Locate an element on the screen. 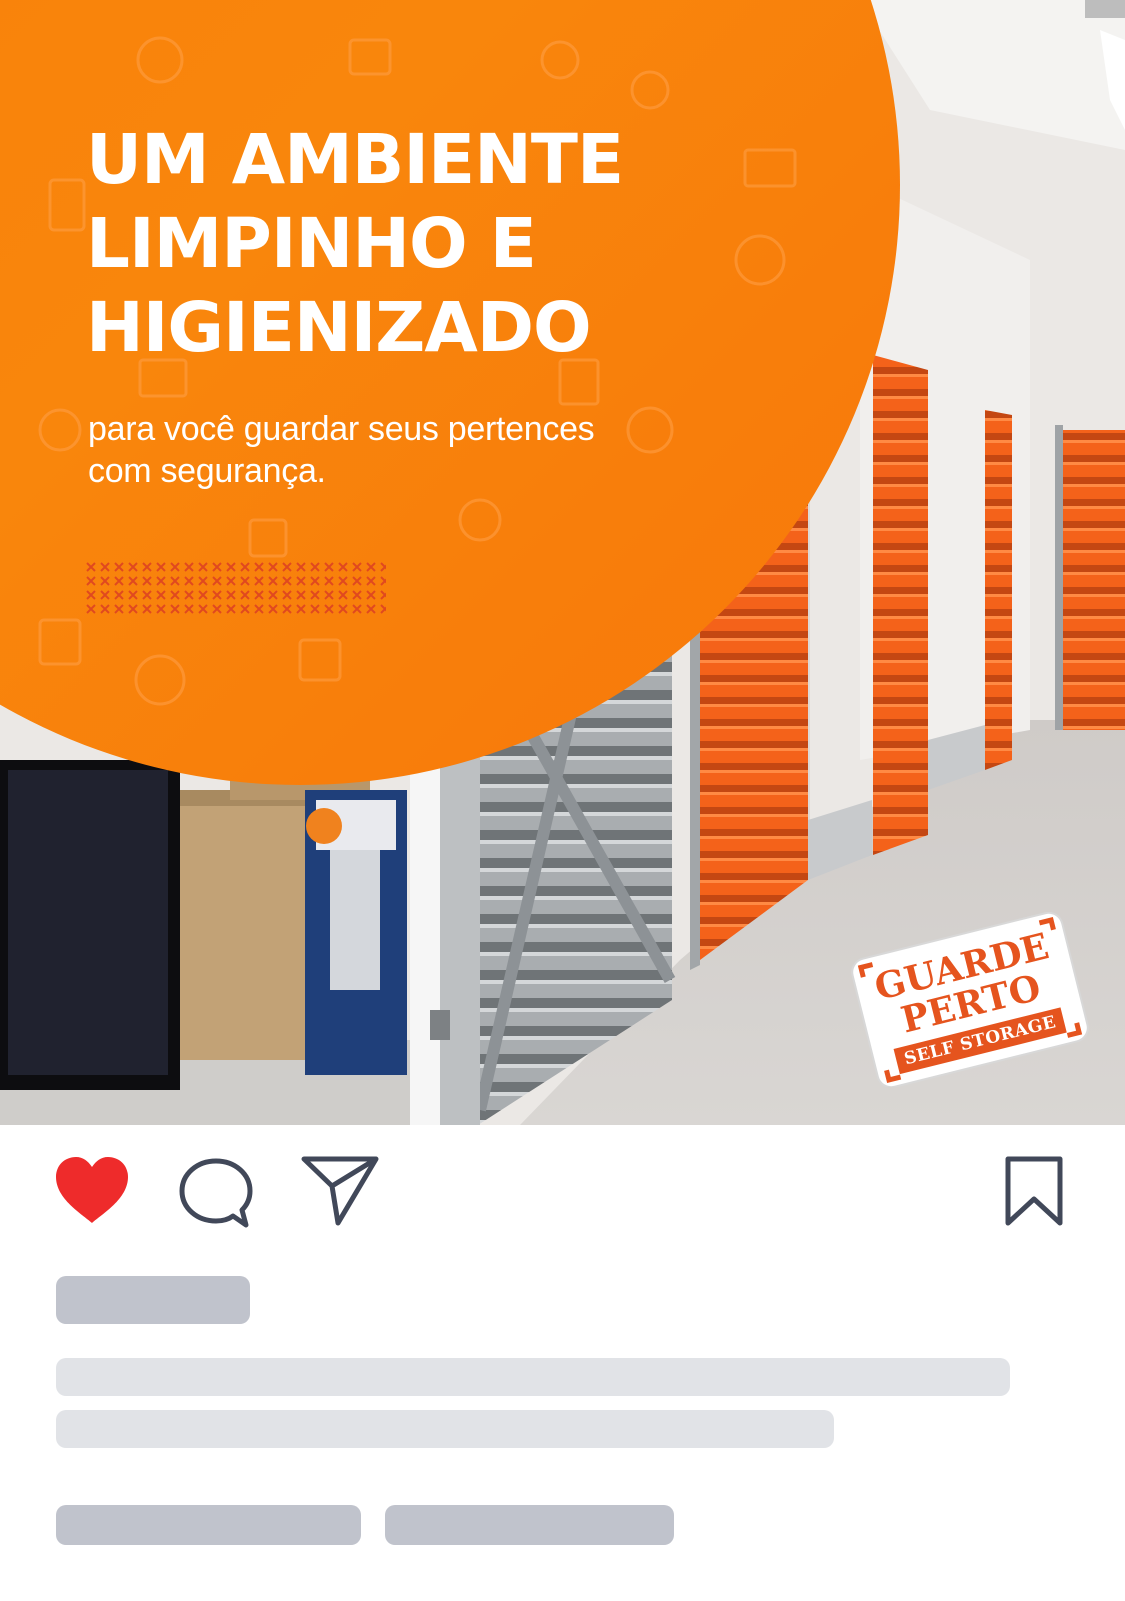 The height and width of the screenshot is (1601, 1125). username-placeholder is located at coordinates (153, 1300).